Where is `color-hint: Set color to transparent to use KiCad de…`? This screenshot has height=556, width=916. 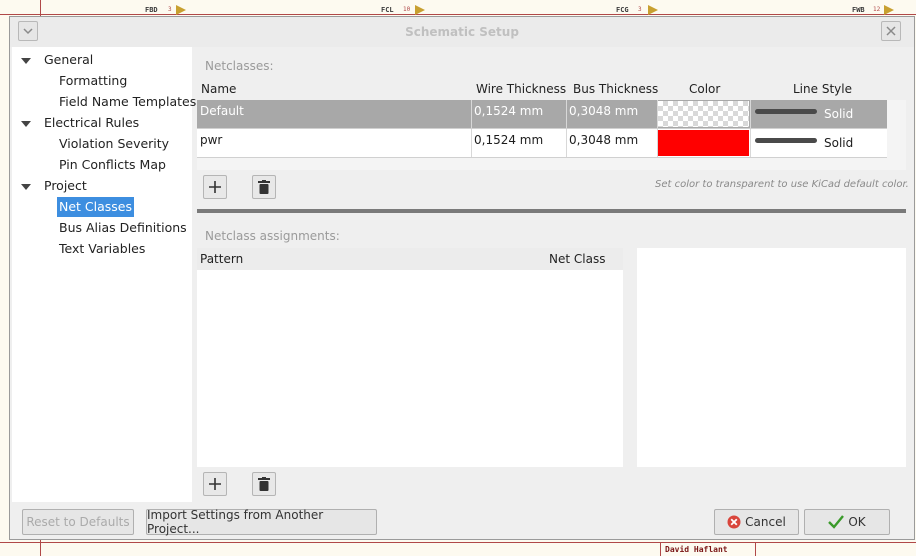 color-hint: Set color to transparent to use KiCad de… is located at coordinates (782, 184).